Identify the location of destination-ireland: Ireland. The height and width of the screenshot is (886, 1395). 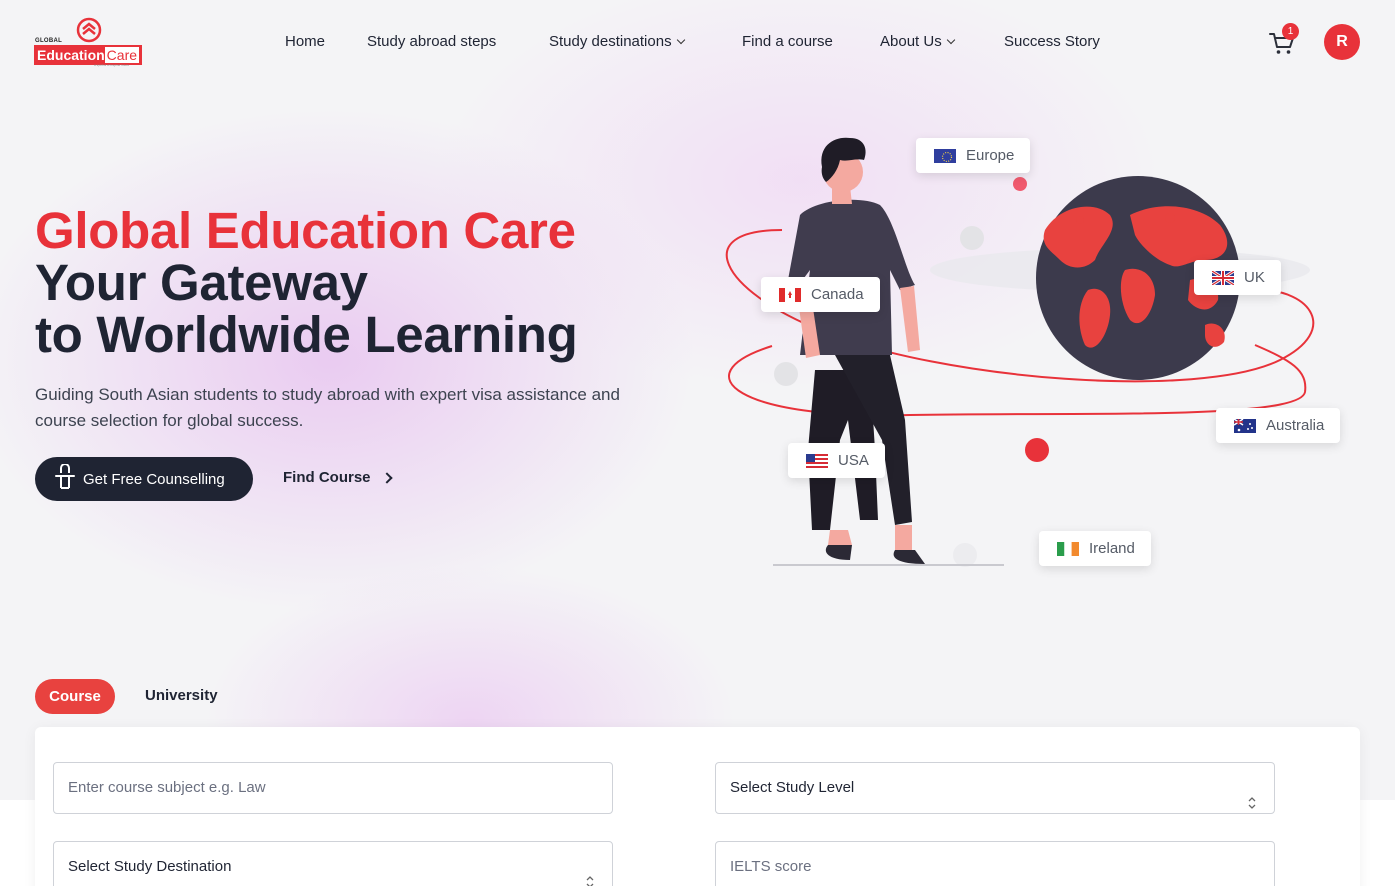
(1095, 548).